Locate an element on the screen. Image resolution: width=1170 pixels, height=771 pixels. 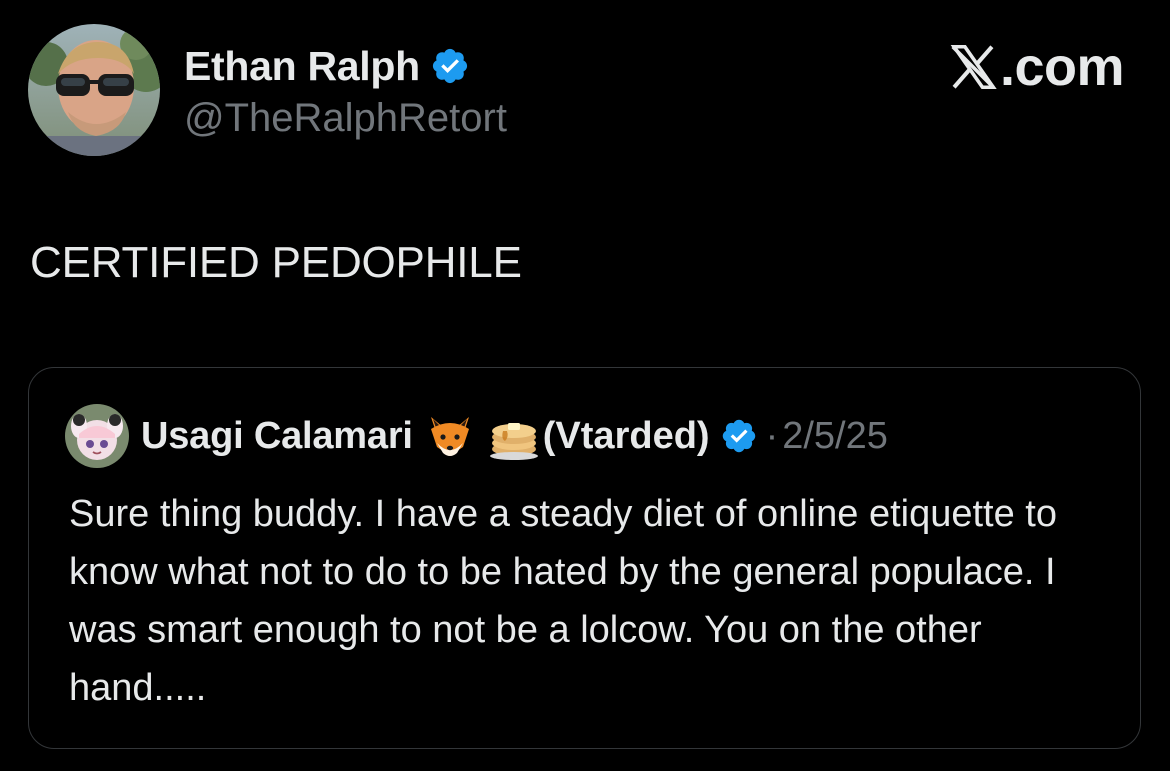
quoted-post-header: Usagi Calamari (Vtarded) · 2/5/25 is located at coordinates (476, 436).